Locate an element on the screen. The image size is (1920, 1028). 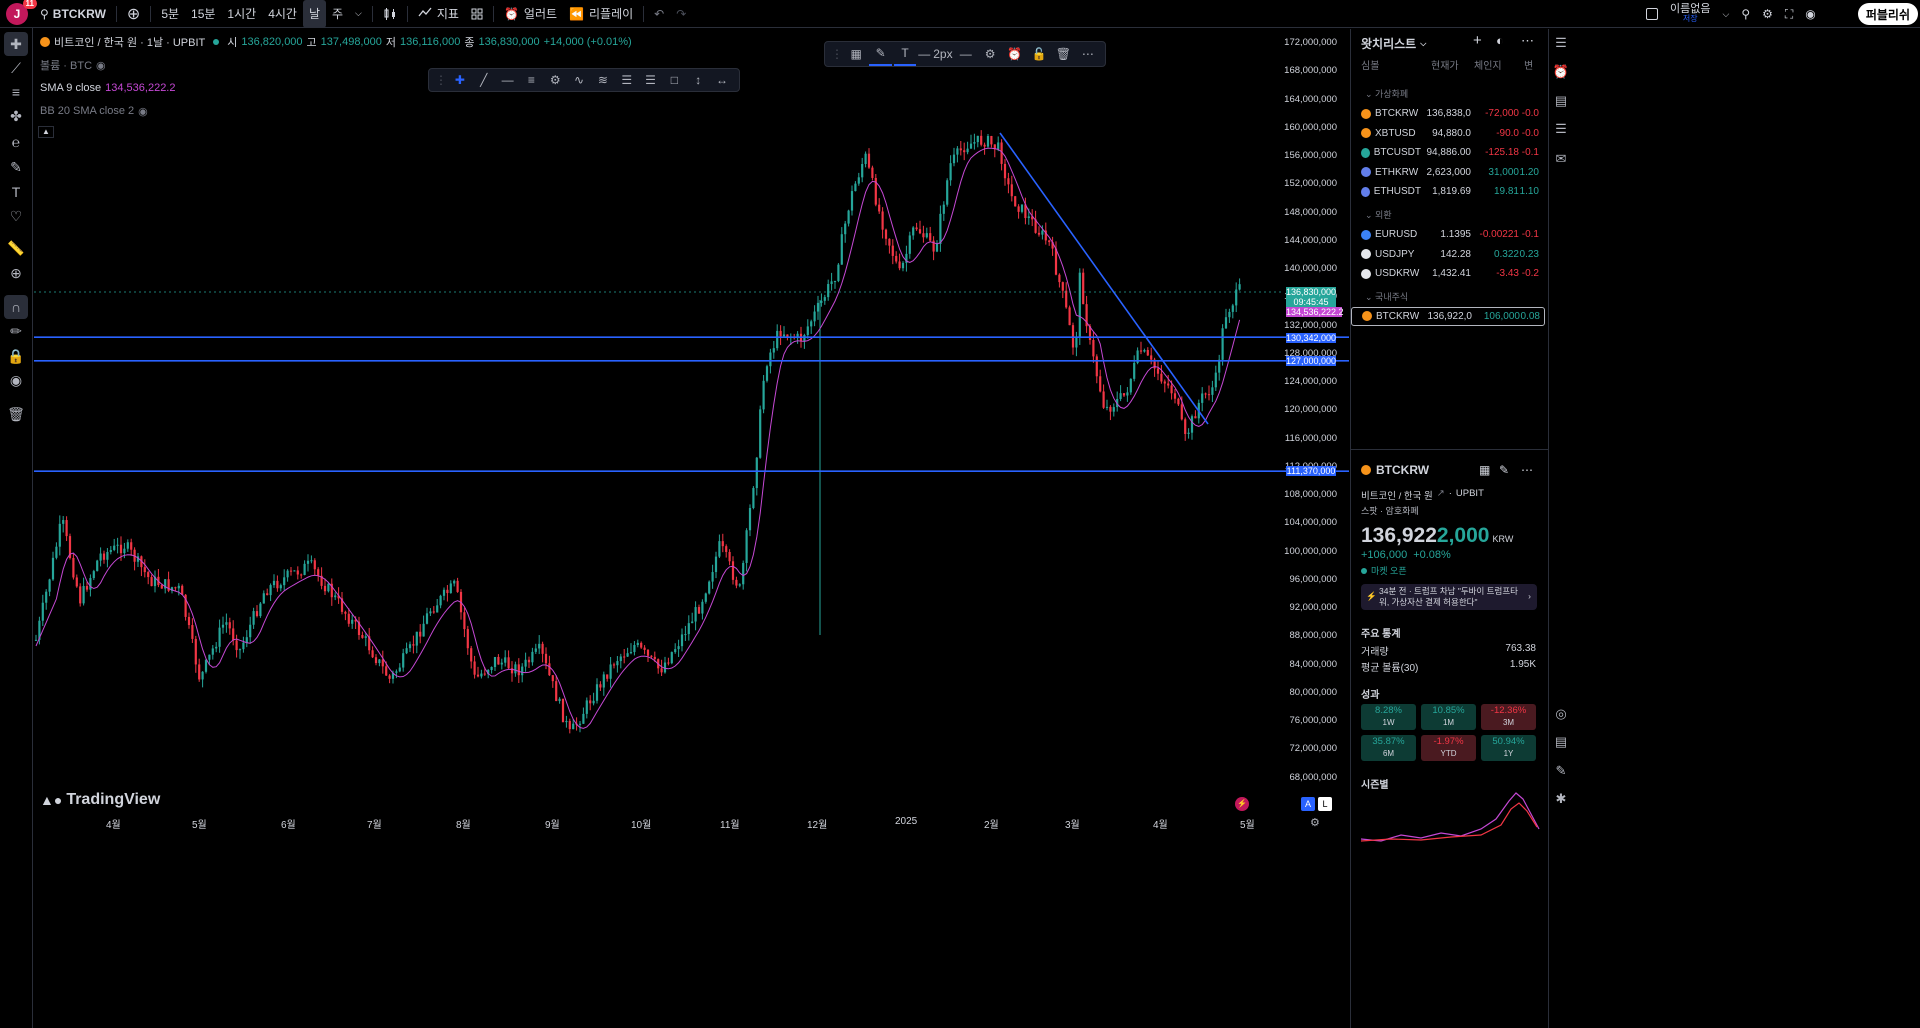
performance-box: 50.94% 1Y is located at coordinates (1508, 748).